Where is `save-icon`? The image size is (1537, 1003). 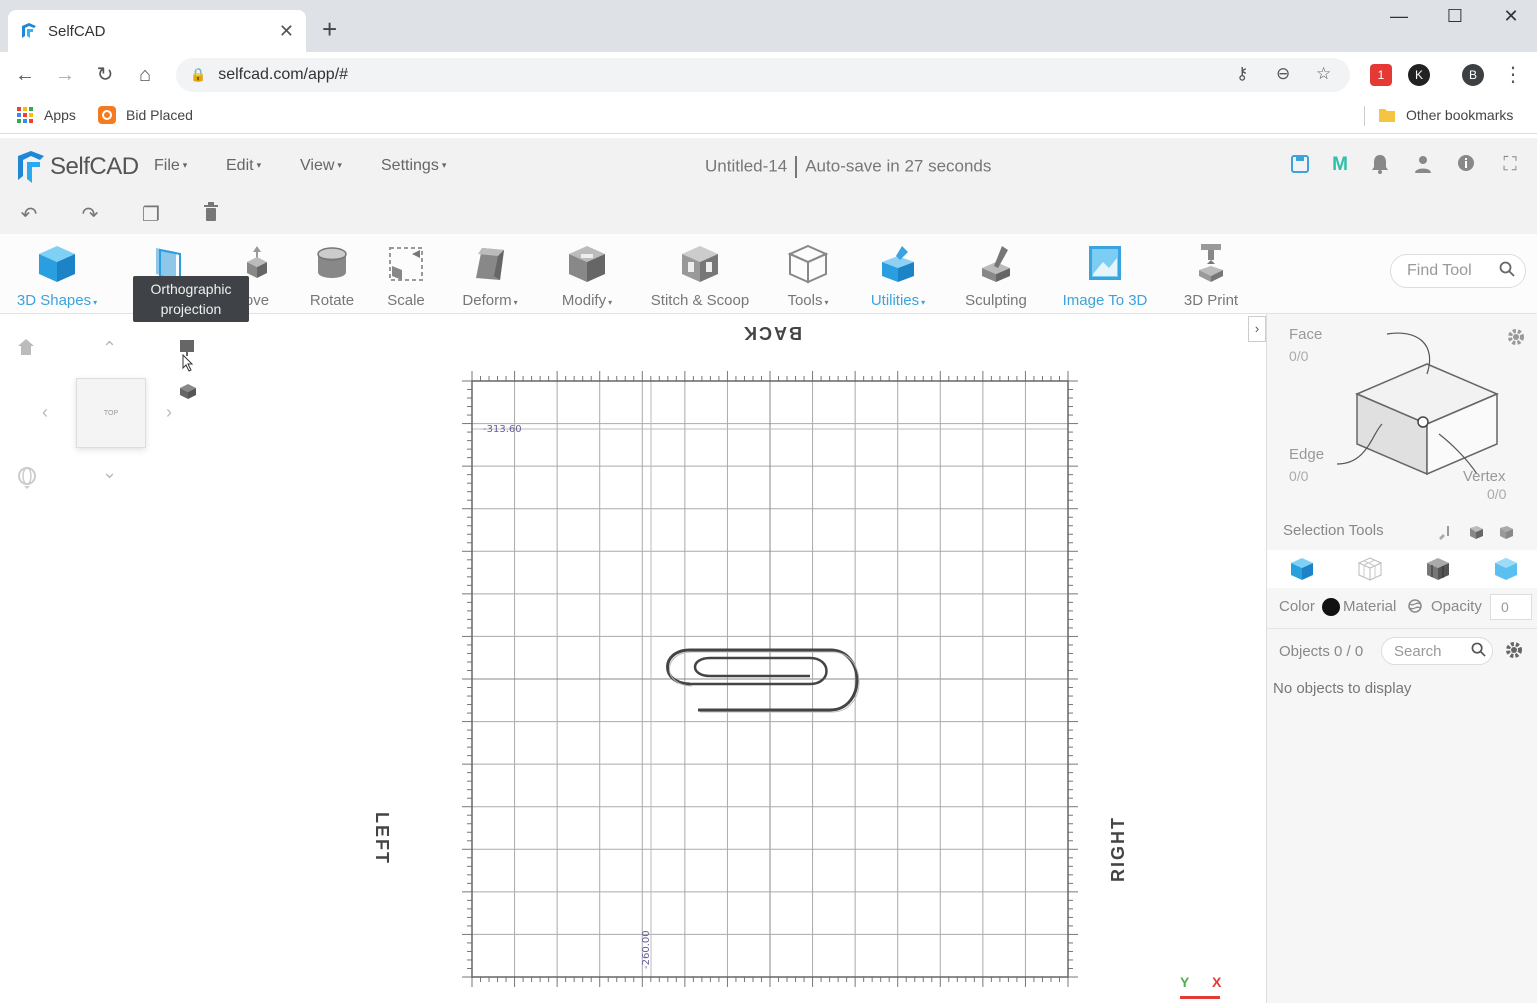
save-icon is located at coordinates (1300, 167).